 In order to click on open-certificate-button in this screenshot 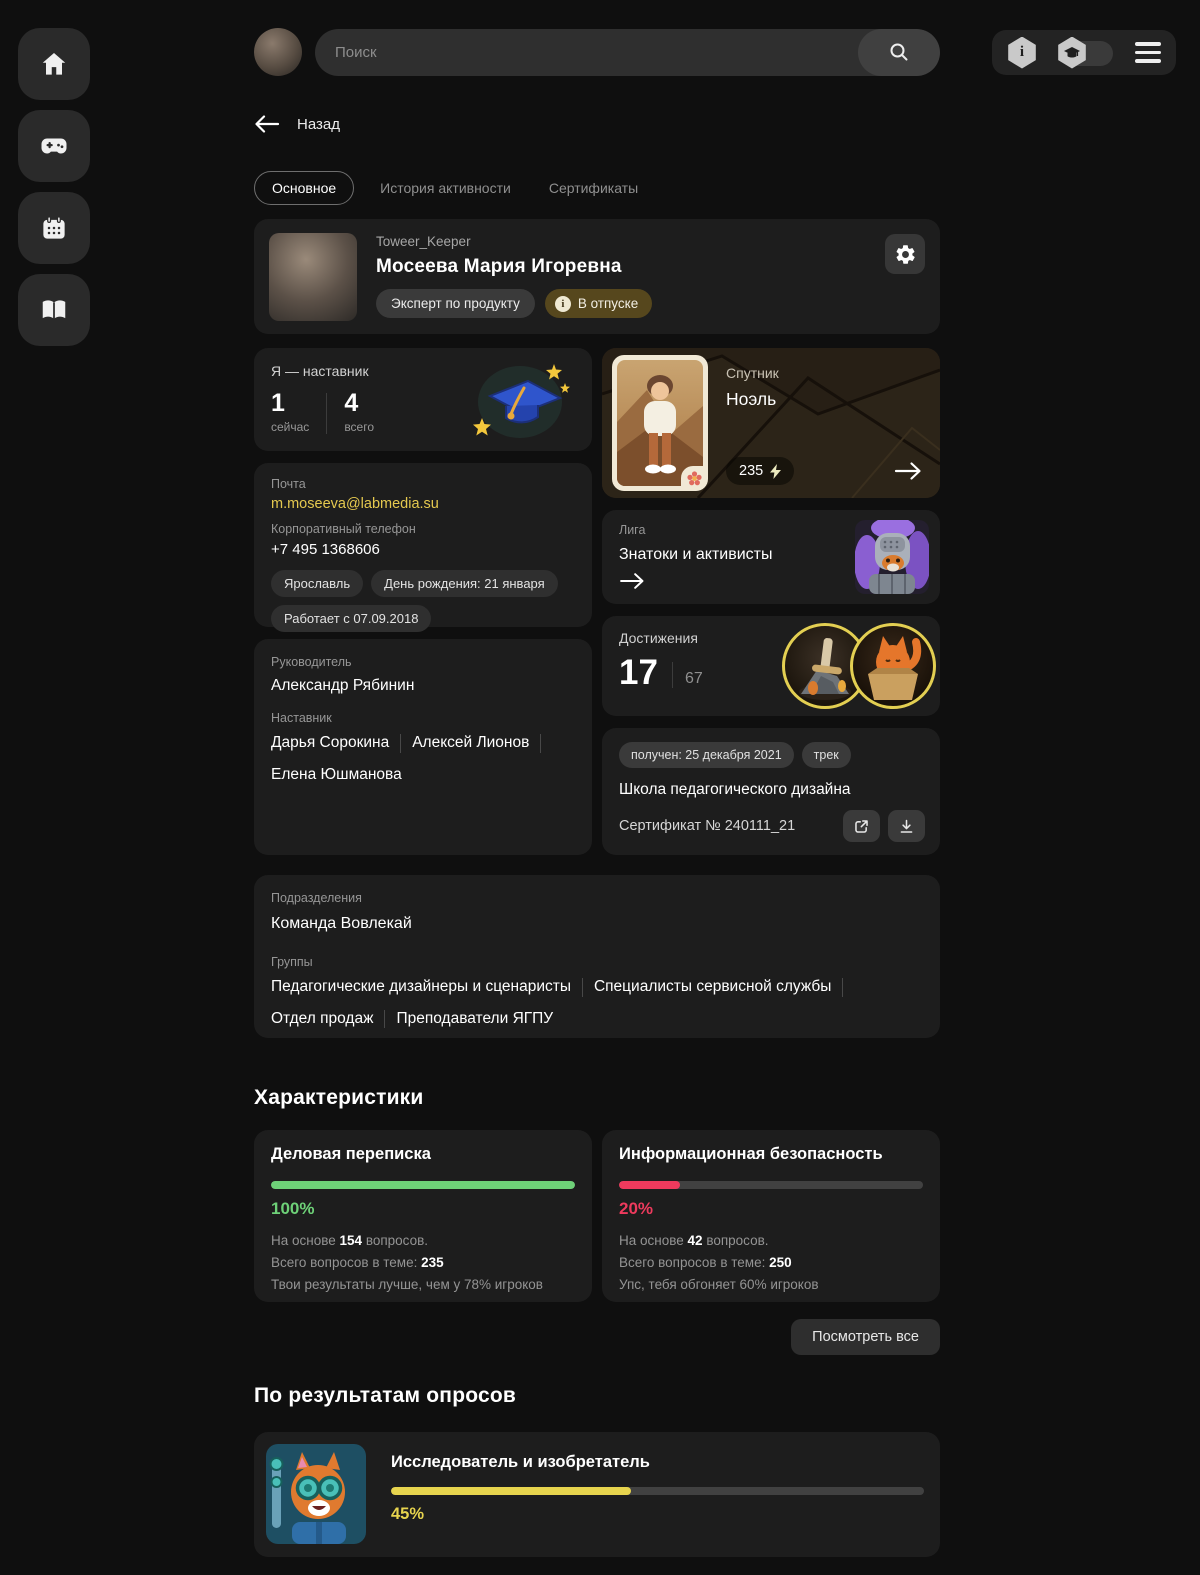, I will do `click(861, 826)`.